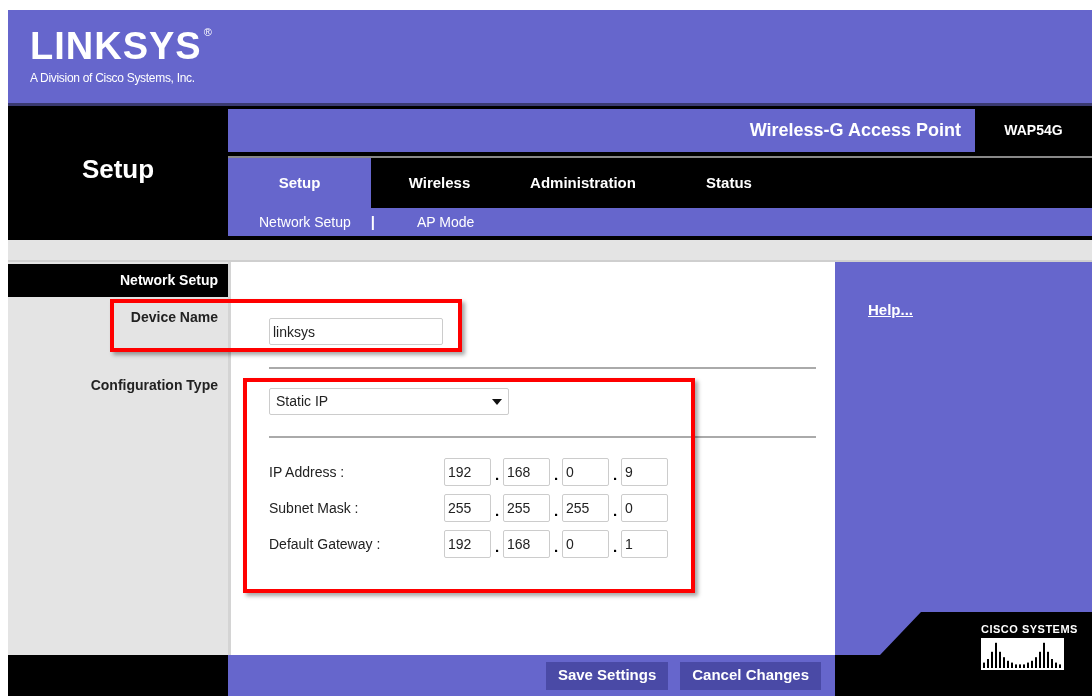 The image size is (1092, 696). I want to click on brand-logo: LINKSYS, so click(116, 45).